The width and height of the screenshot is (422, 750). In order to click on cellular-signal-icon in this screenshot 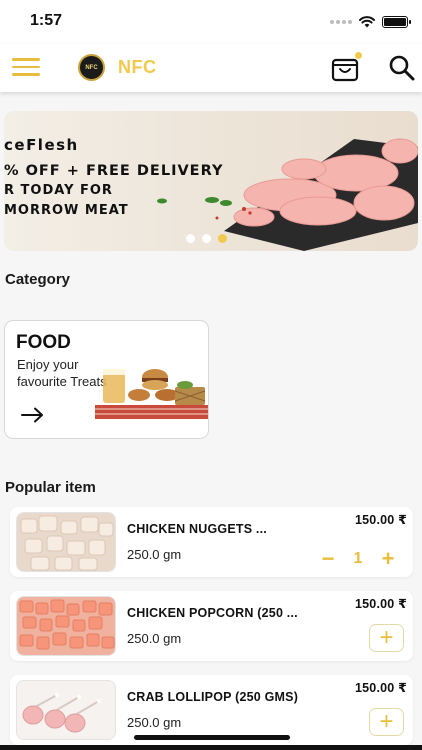, I will do `click(341, 21)`.